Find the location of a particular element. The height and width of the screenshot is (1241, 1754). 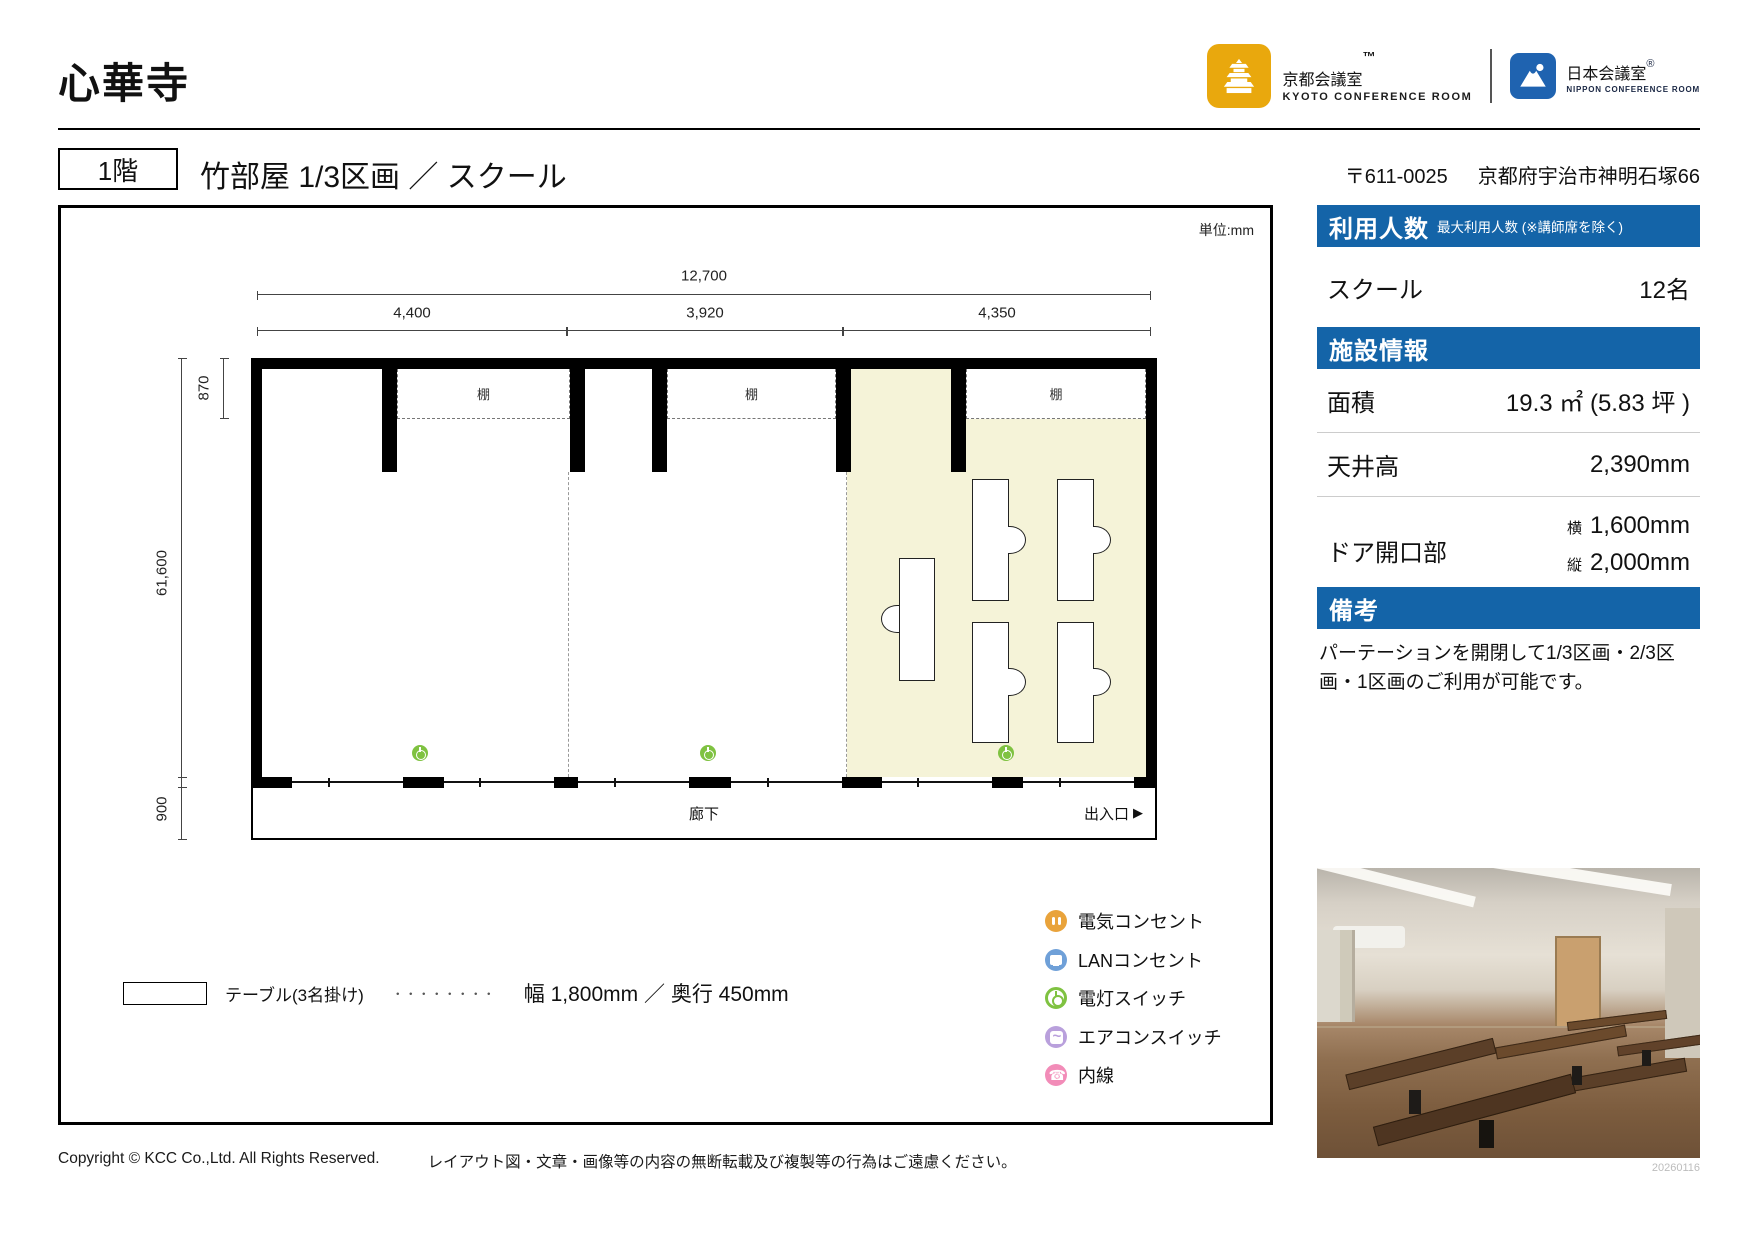

legend-item-phone: 内線 is located at coordinates (1079, 1075).